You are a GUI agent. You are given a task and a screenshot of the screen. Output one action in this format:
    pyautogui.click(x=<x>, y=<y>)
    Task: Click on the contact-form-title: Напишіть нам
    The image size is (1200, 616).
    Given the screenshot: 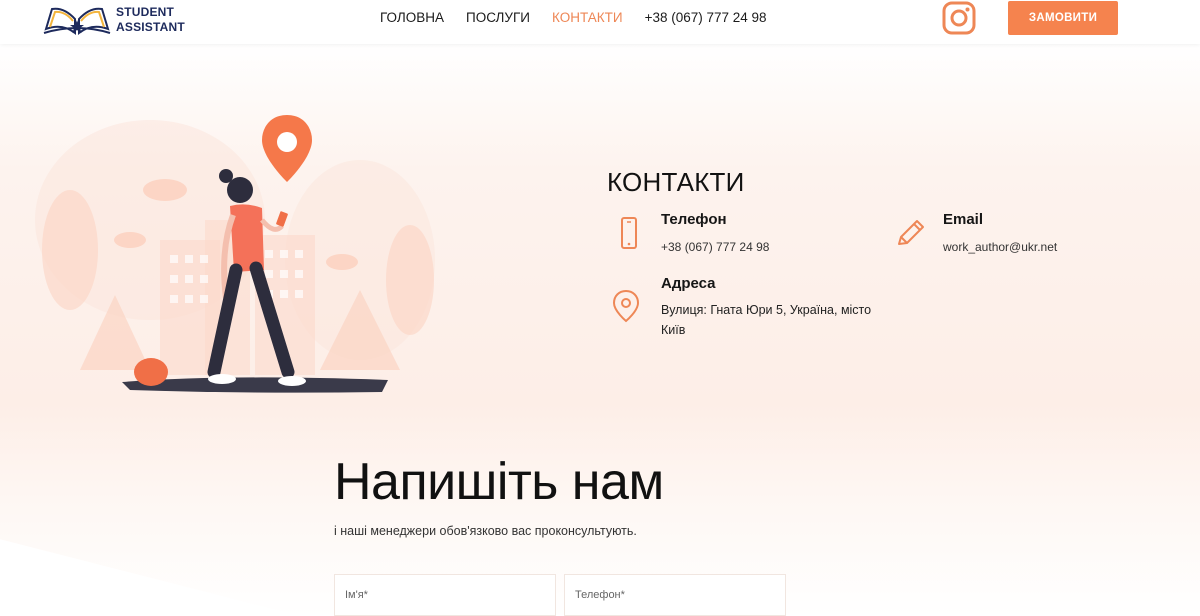 What is the action you would take?
    pyautogui.click(x=499, y=482)
    